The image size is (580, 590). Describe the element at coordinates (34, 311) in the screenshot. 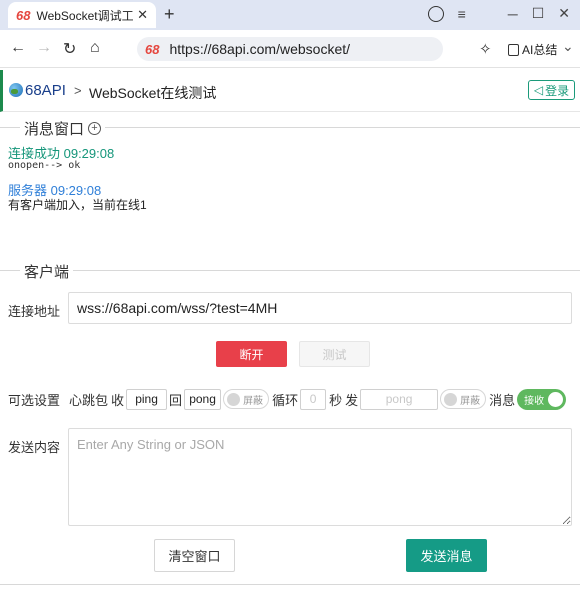

I see `address-label: 连接地址` at that location.